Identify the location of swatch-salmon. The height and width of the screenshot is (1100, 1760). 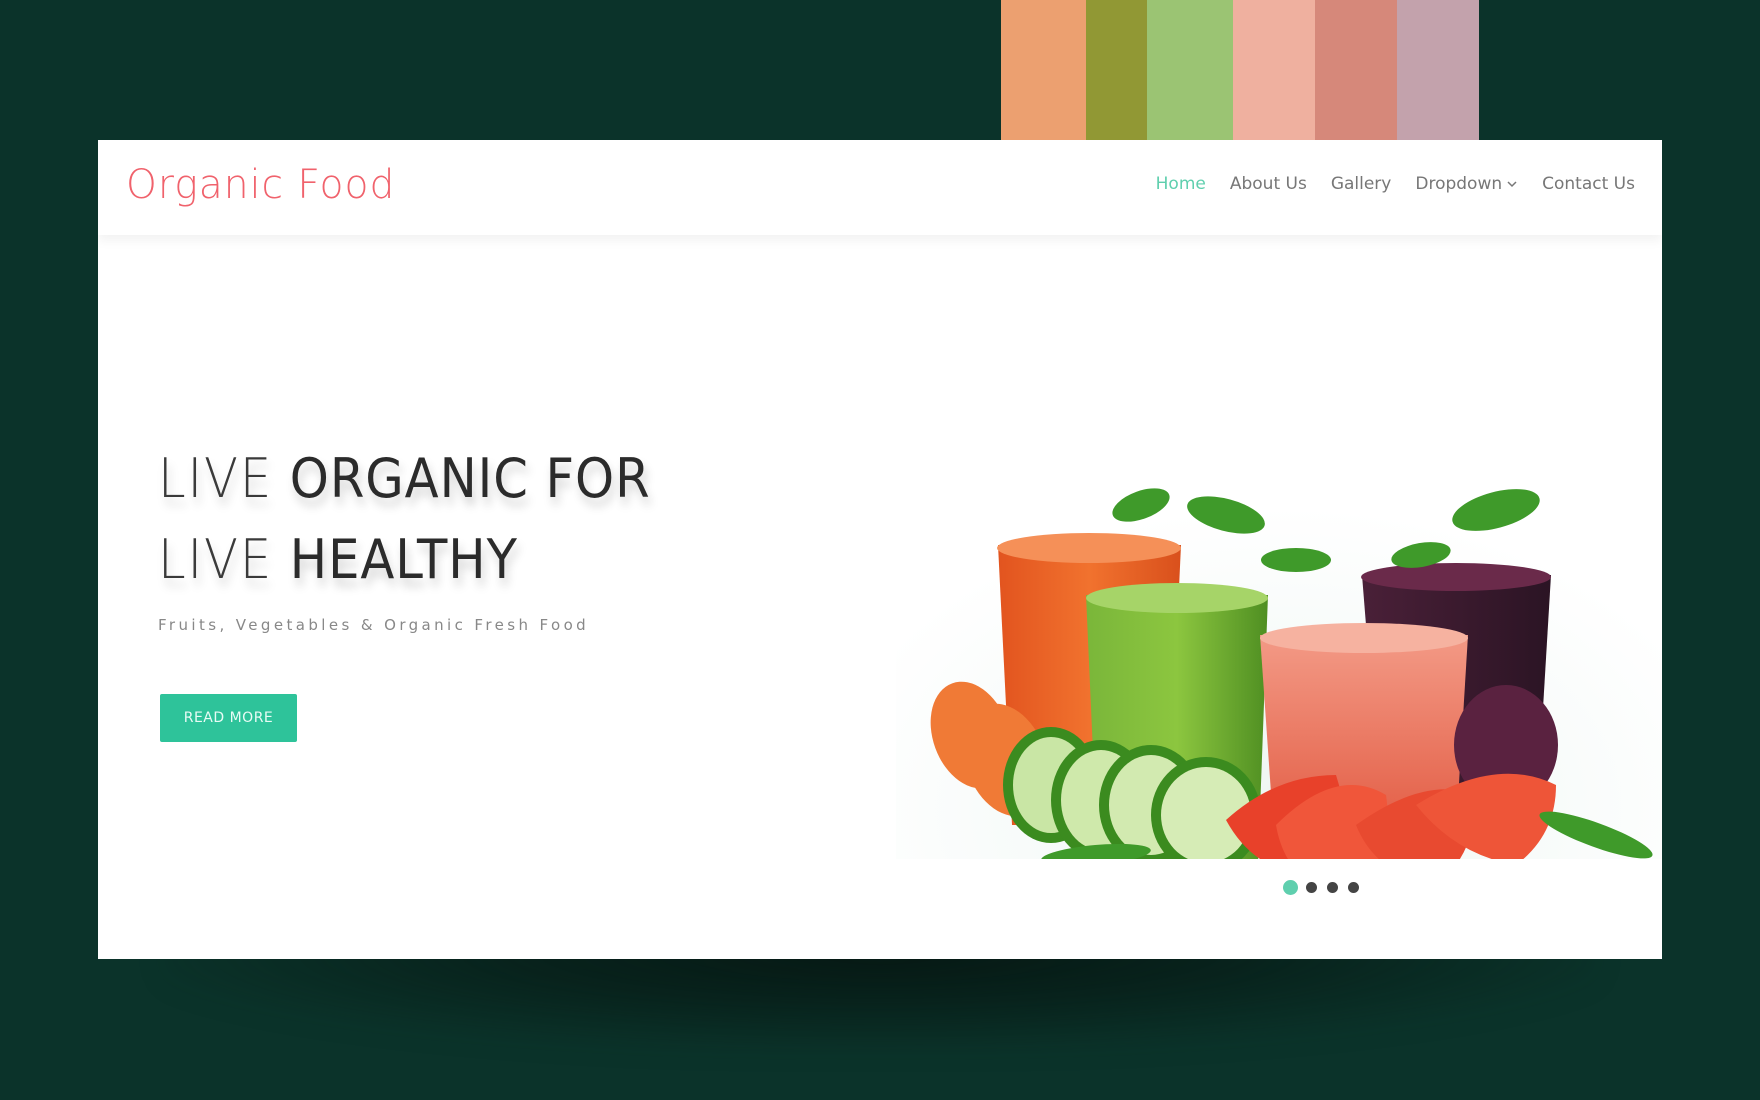
(1356, 70).